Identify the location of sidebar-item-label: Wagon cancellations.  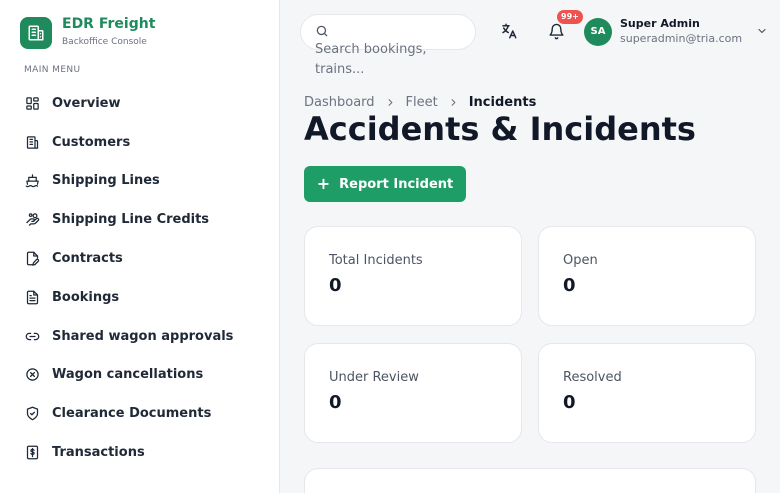
(128, 375).